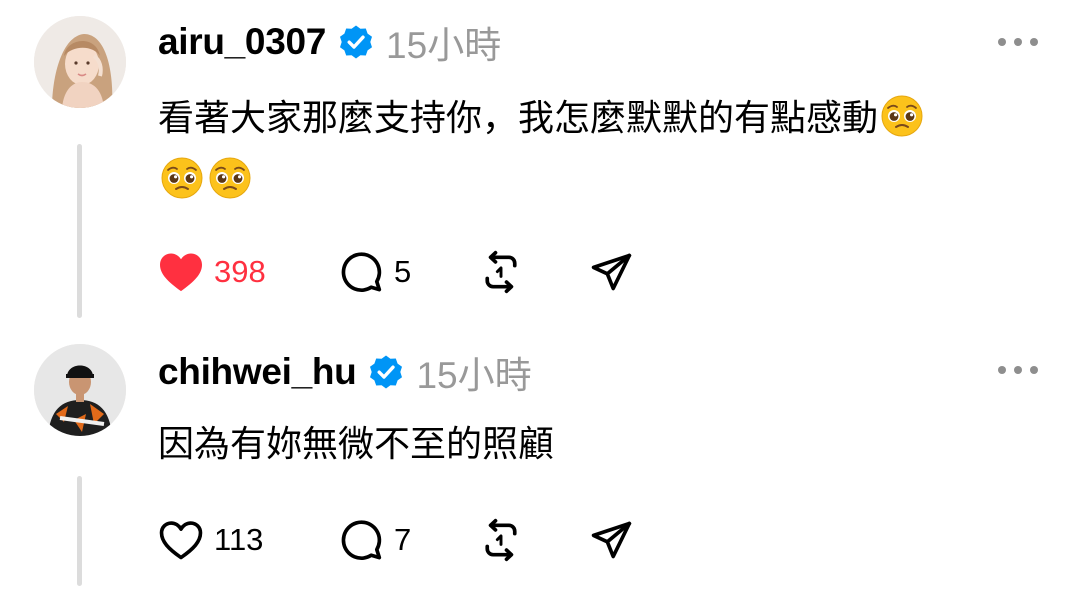  I want to click on comment-count: 5, so click(403, 271).